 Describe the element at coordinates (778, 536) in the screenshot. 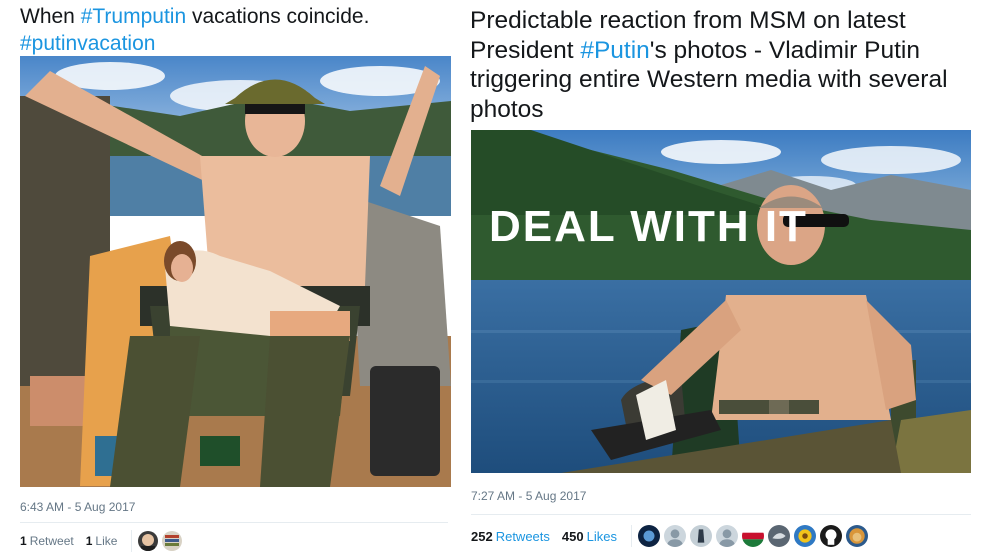

I see `liker-avatar-bird` at that location.